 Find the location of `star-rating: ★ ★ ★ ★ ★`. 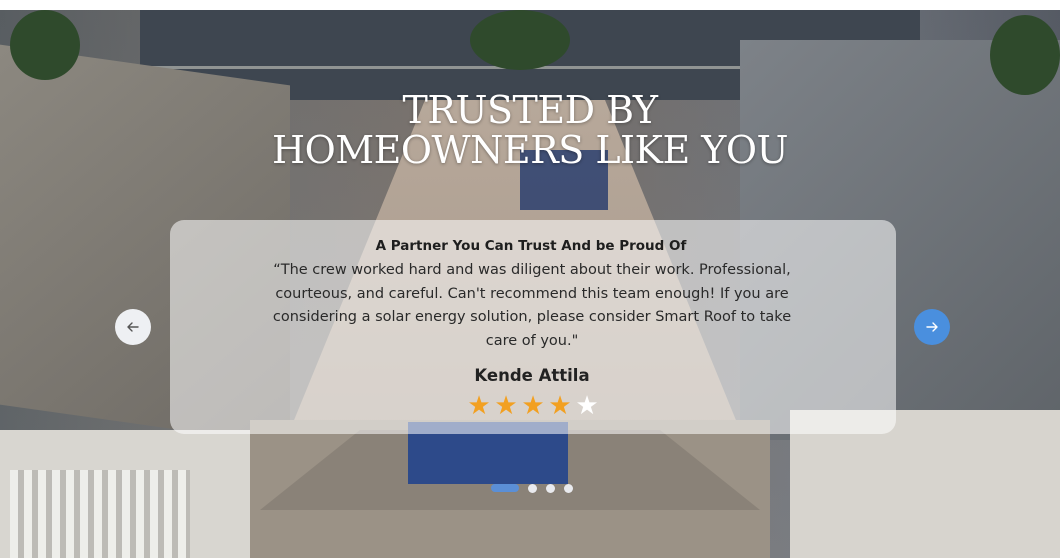

star-rating: ★ ★ ★ ★ ★ is located at coordinates (534, 406).